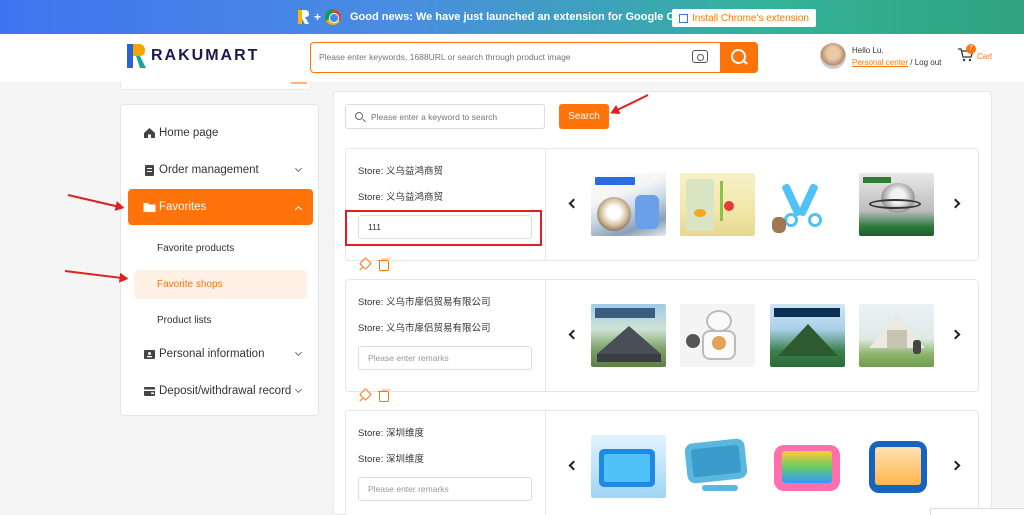 Image resolution: width=1024 pixels, height=515 pixels. Describe the element at coordinates (149, 133) in the screenshot. I see `home-icon` at that location.